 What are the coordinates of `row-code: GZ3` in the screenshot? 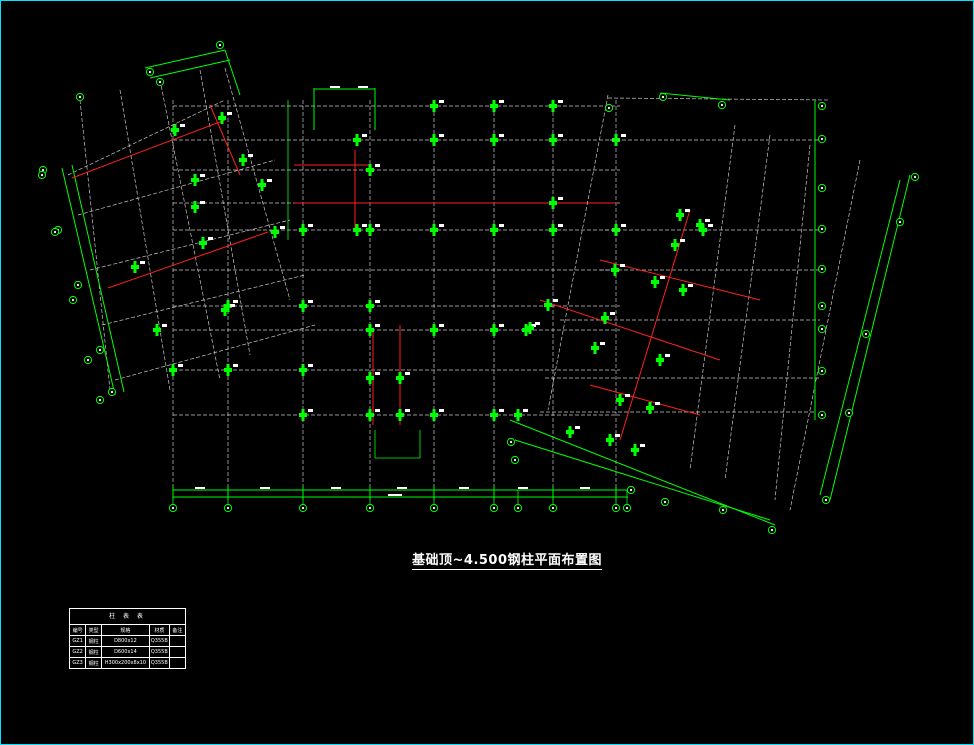 It's located at (78, 662).